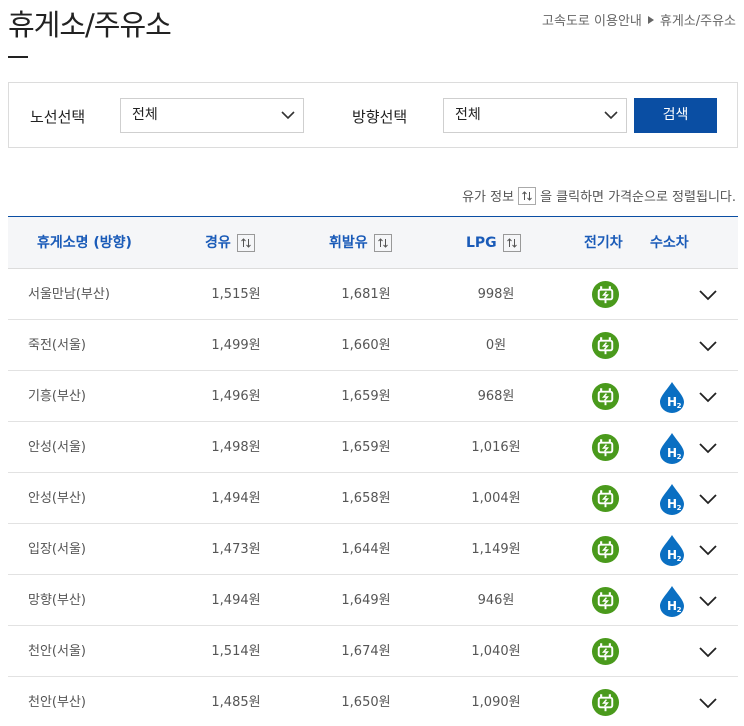 This screenshot has width=744, height=726. What do you see at coordinates (468, 115) in the screenshot?
I see `direction-select-value: 전체` at bounding box center [468, 115].